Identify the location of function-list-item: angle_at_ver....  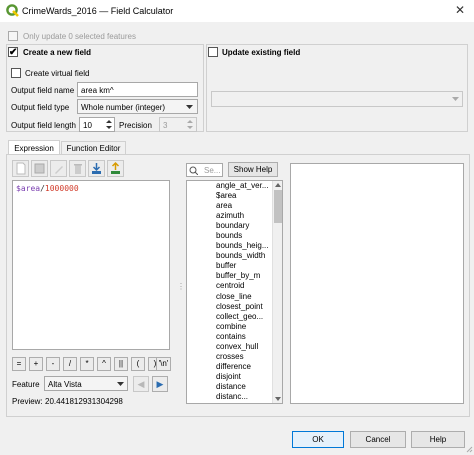
(243, 186).